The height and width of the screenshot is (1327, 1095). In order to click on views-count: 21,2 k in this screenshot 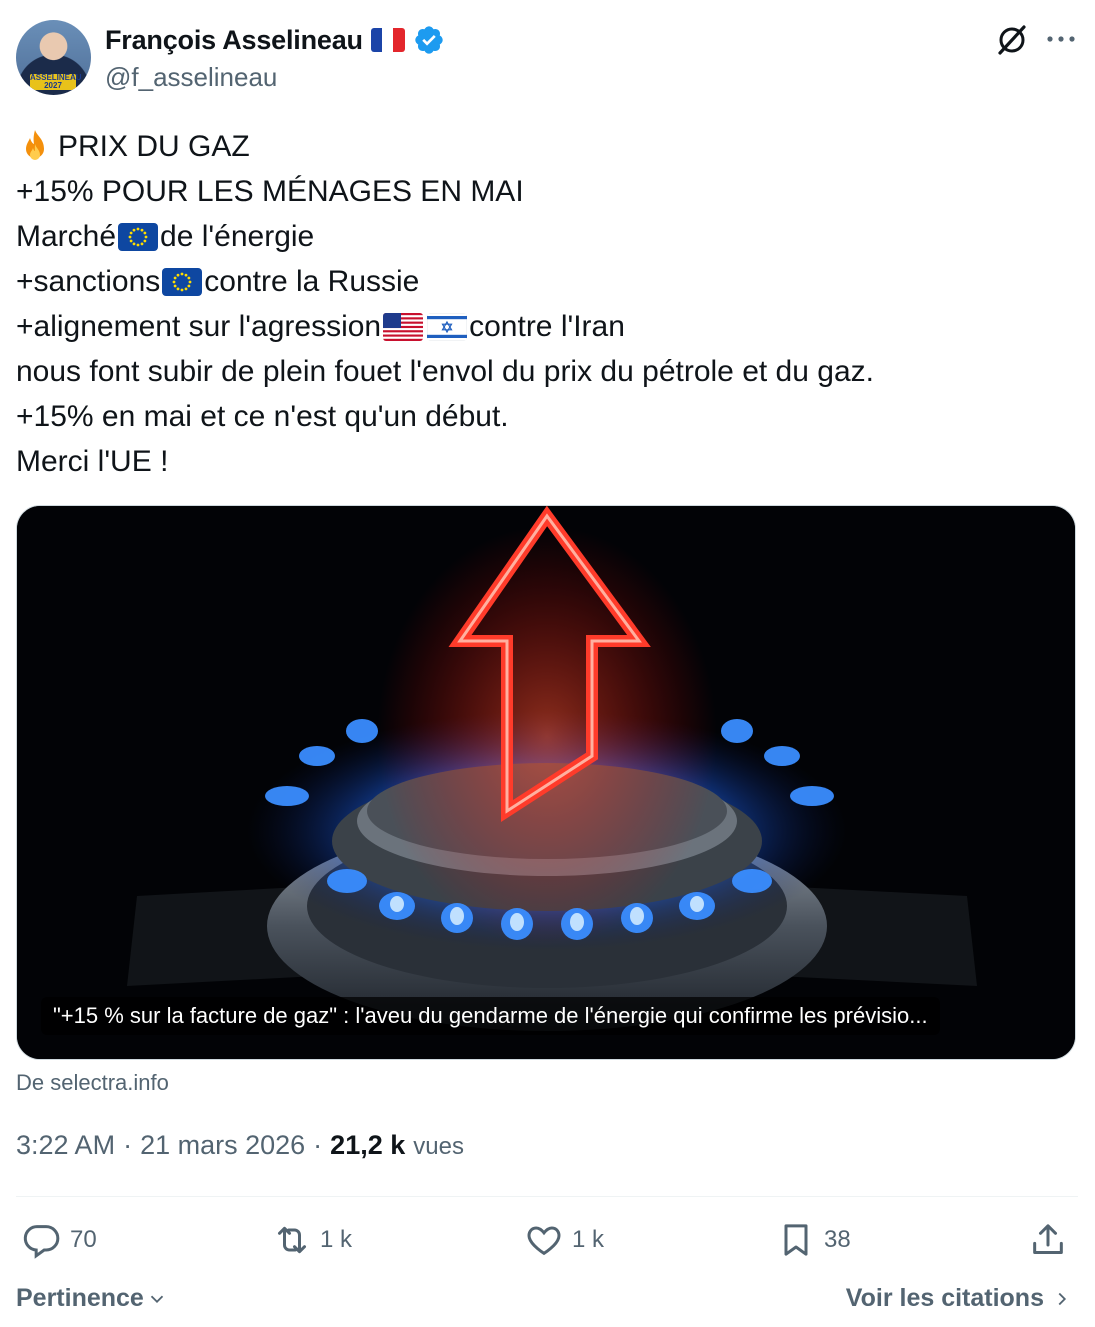, I will do `click(368, 1145)`.